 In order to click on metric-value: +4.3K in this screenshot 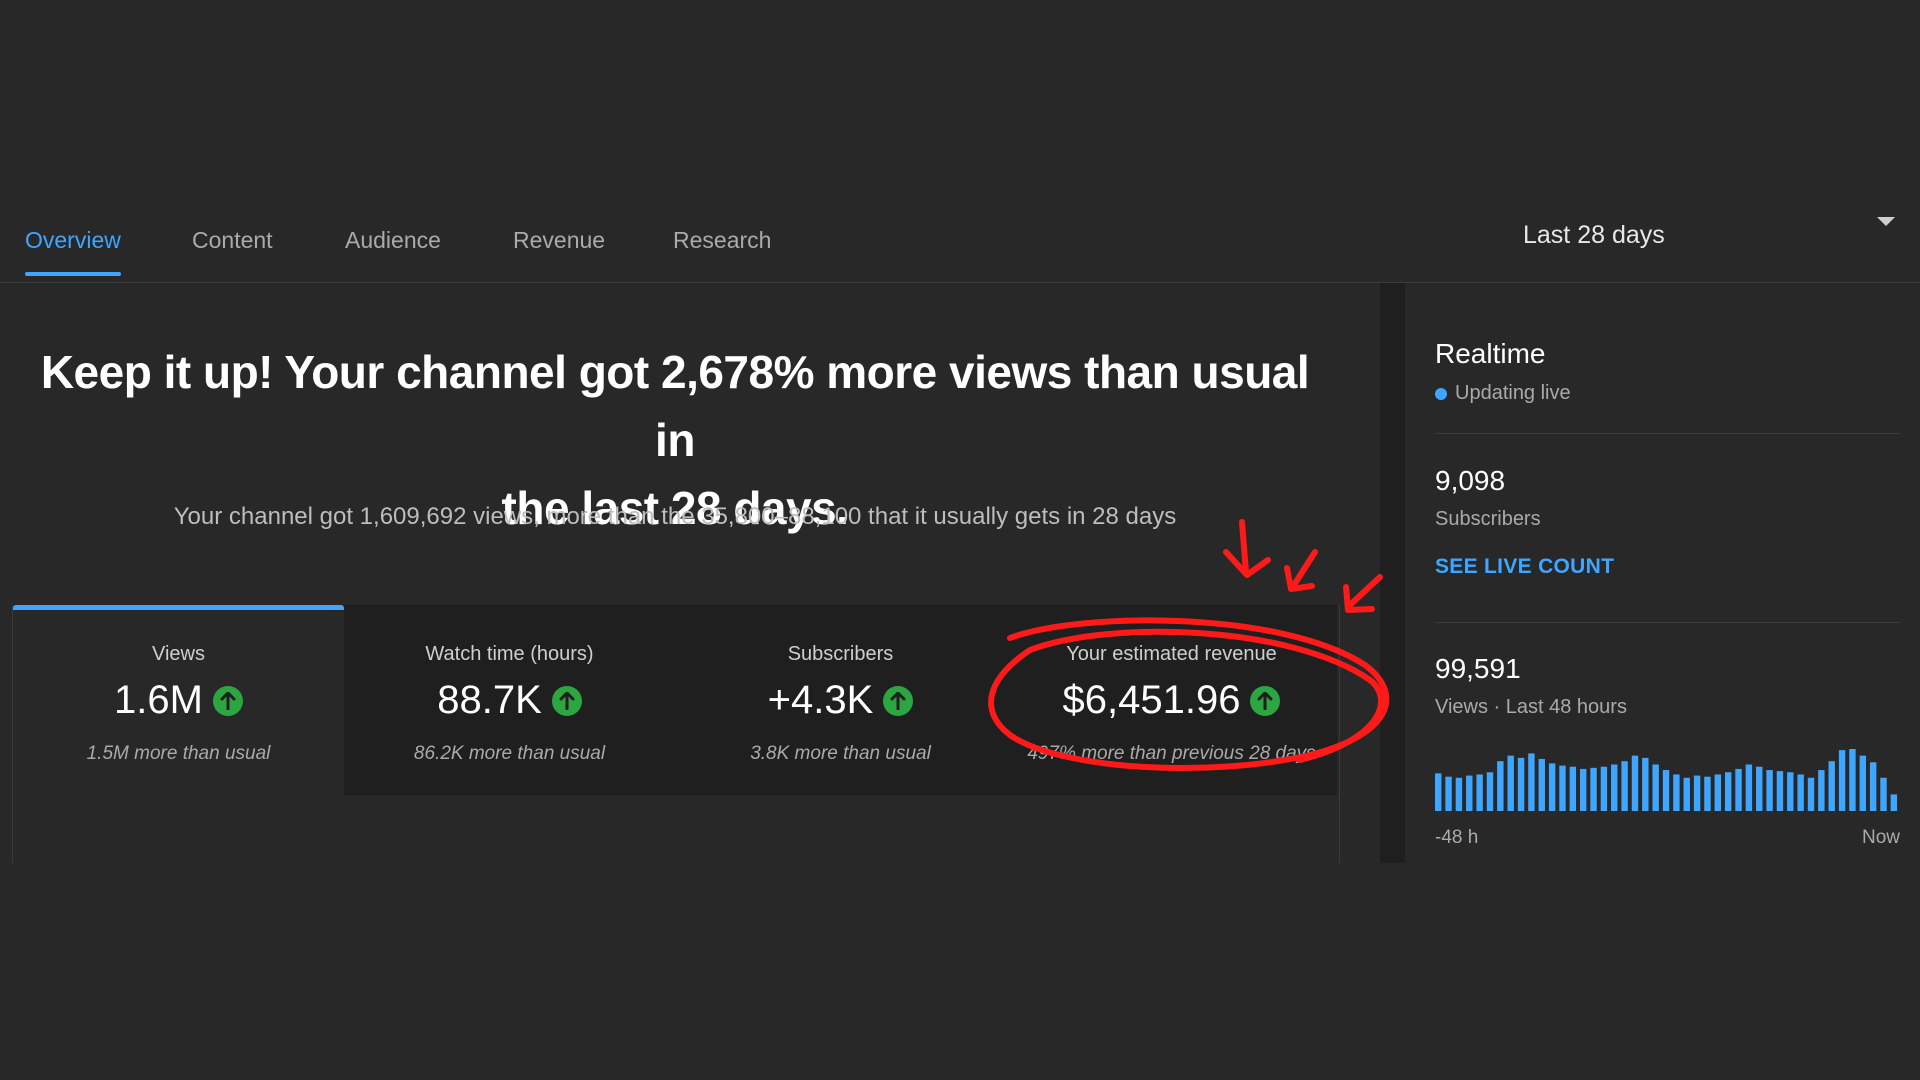, I will do `click(820, 700)`.